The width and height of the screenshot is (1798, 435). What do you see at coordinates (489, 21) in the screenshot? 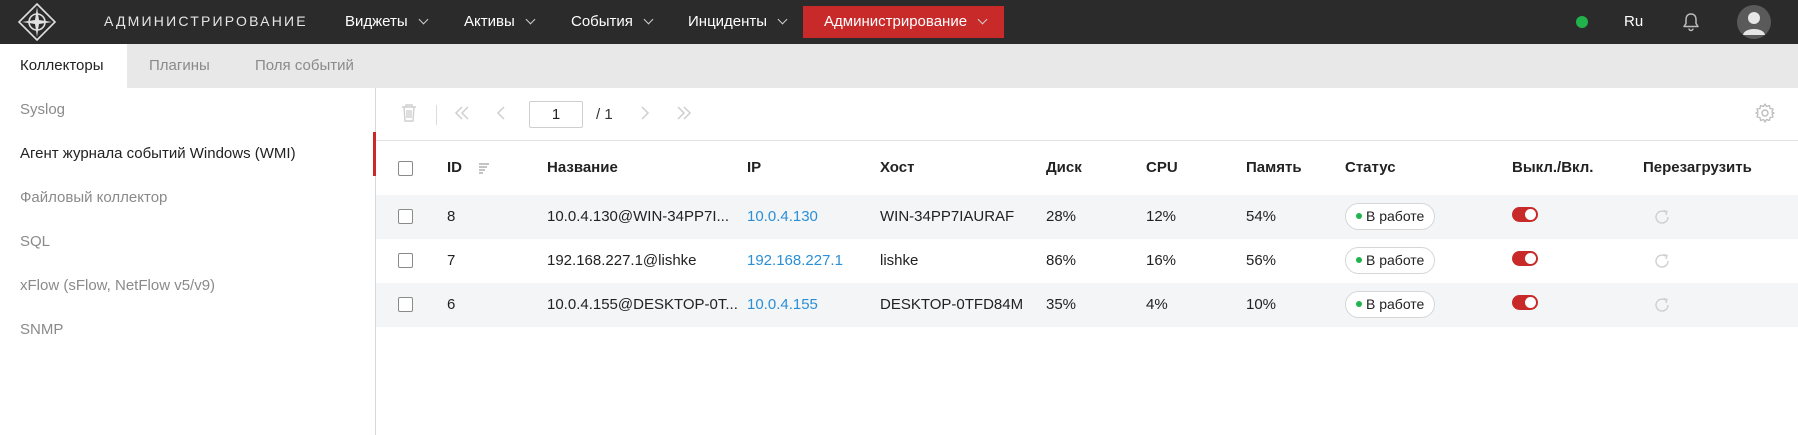
I see `nav-assets-label: Активы` at bounding box center [489, 21].